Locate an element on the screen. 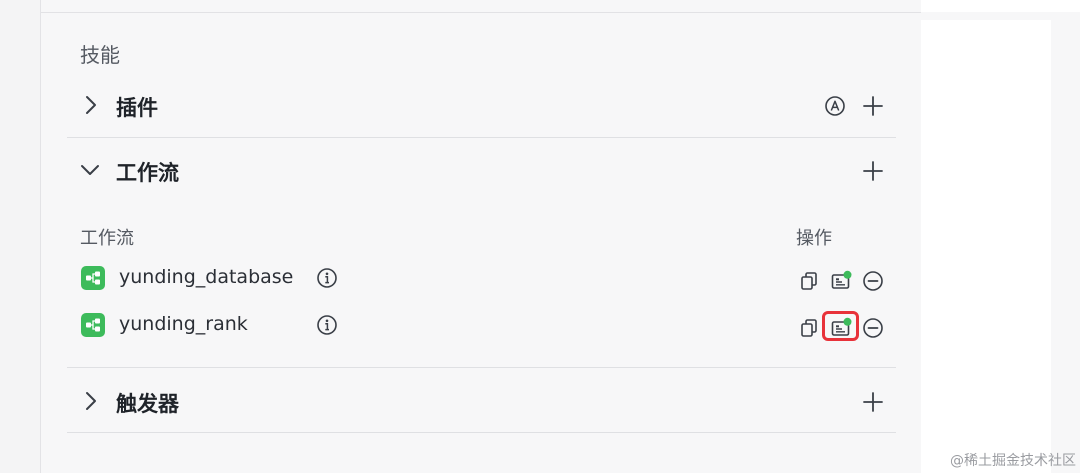 This screenshot has height=473, width=1080. add-plugin-button is located at coordinates (873, 106).